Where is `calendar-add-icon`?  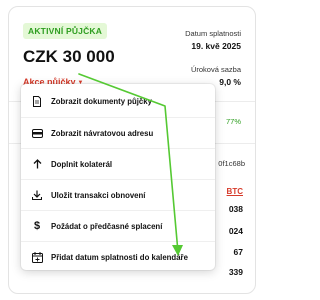 calendar-add-icon is located at coordinates (37, 257).